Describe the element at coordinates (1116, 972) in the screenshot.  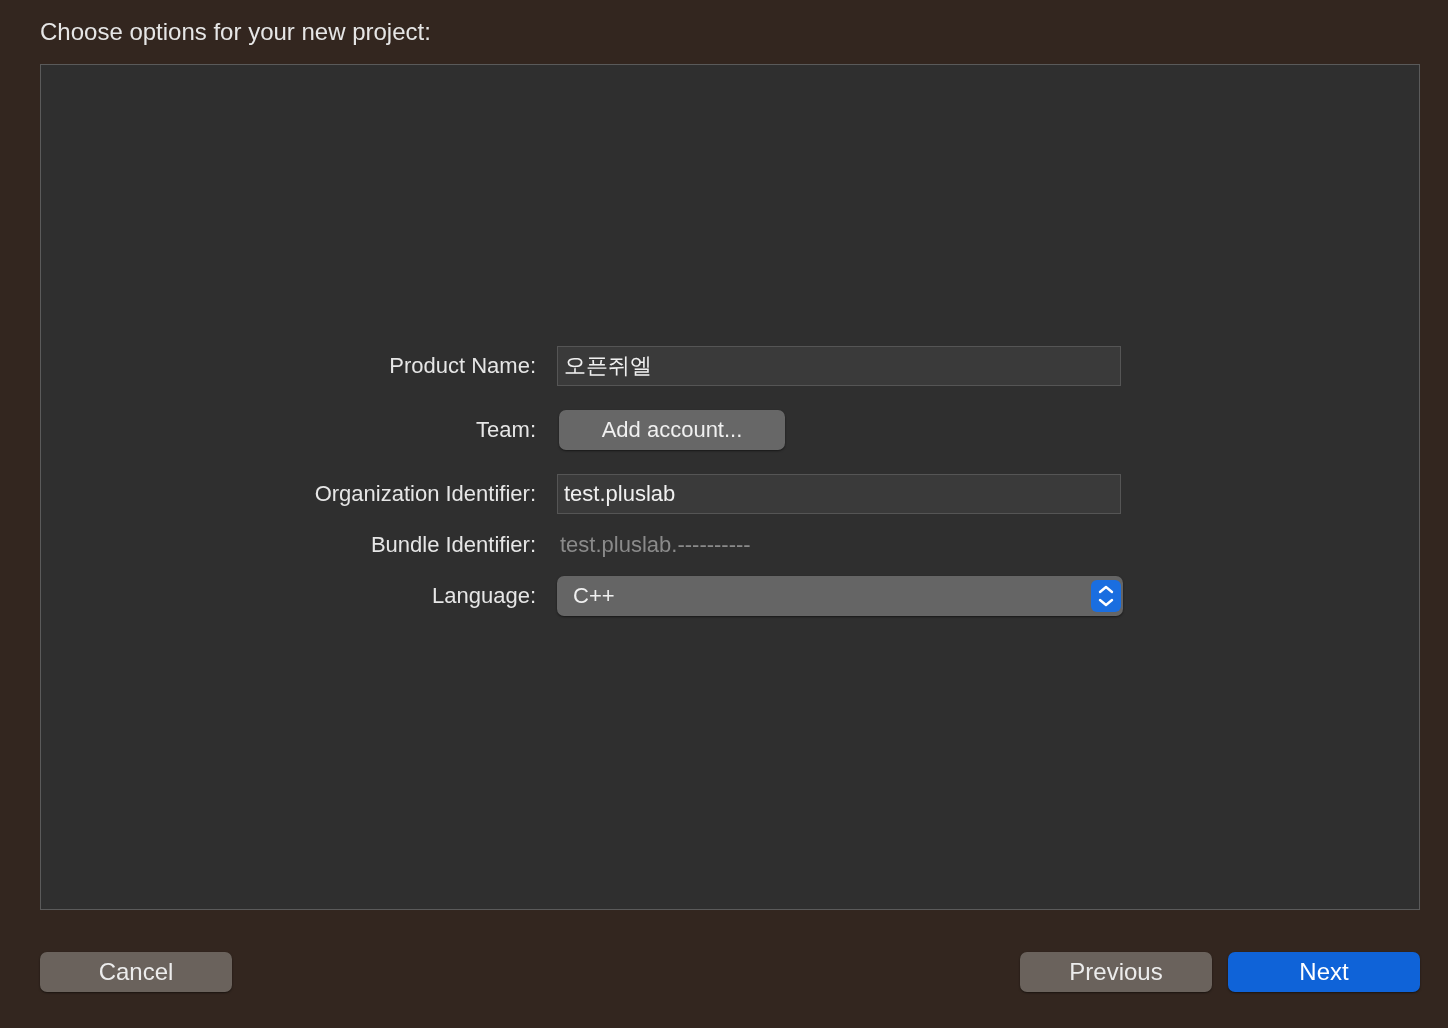
I see `dialog-button: Previous` at that location.